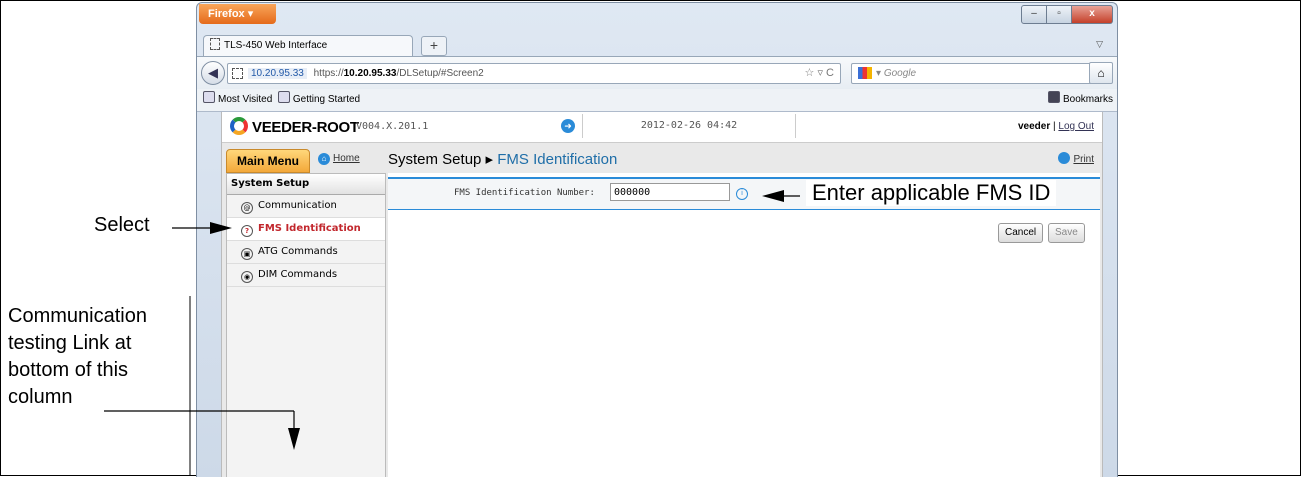 The height and width of the screenshot is (477, 1301). Describe the element at coordinates (213, 73) in the screenshot. I see `back-arrow-icon: ◀` at that location.